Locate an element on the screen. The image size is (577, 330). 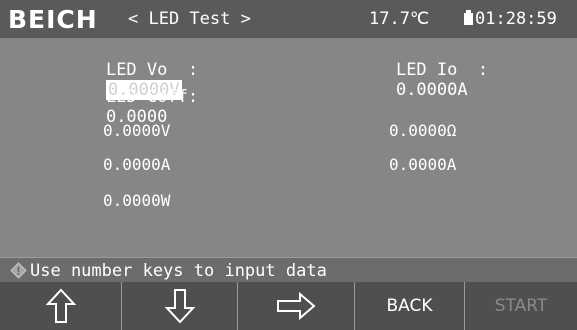
led-coff-label: LED Coff: is located at coordinates (152, 97).